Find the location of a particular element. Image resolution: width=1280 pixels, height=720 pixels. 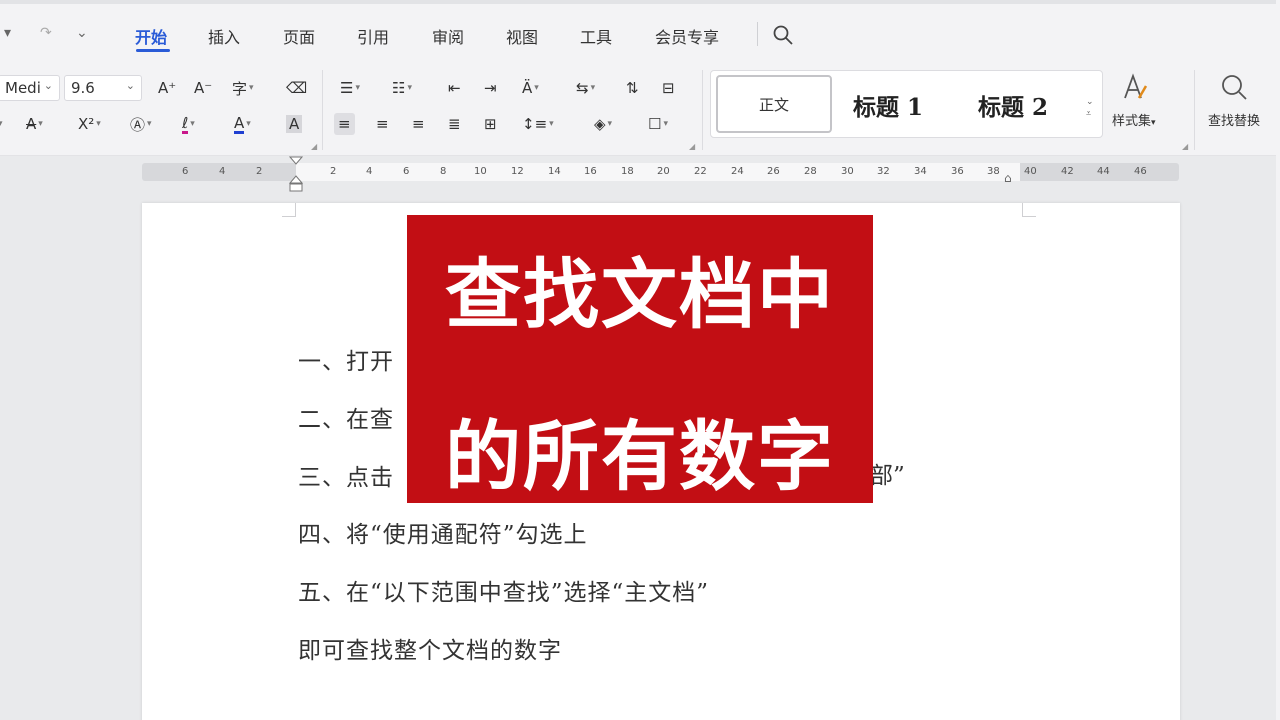

ruler-number: 10 is located at coordinates (480, 171).